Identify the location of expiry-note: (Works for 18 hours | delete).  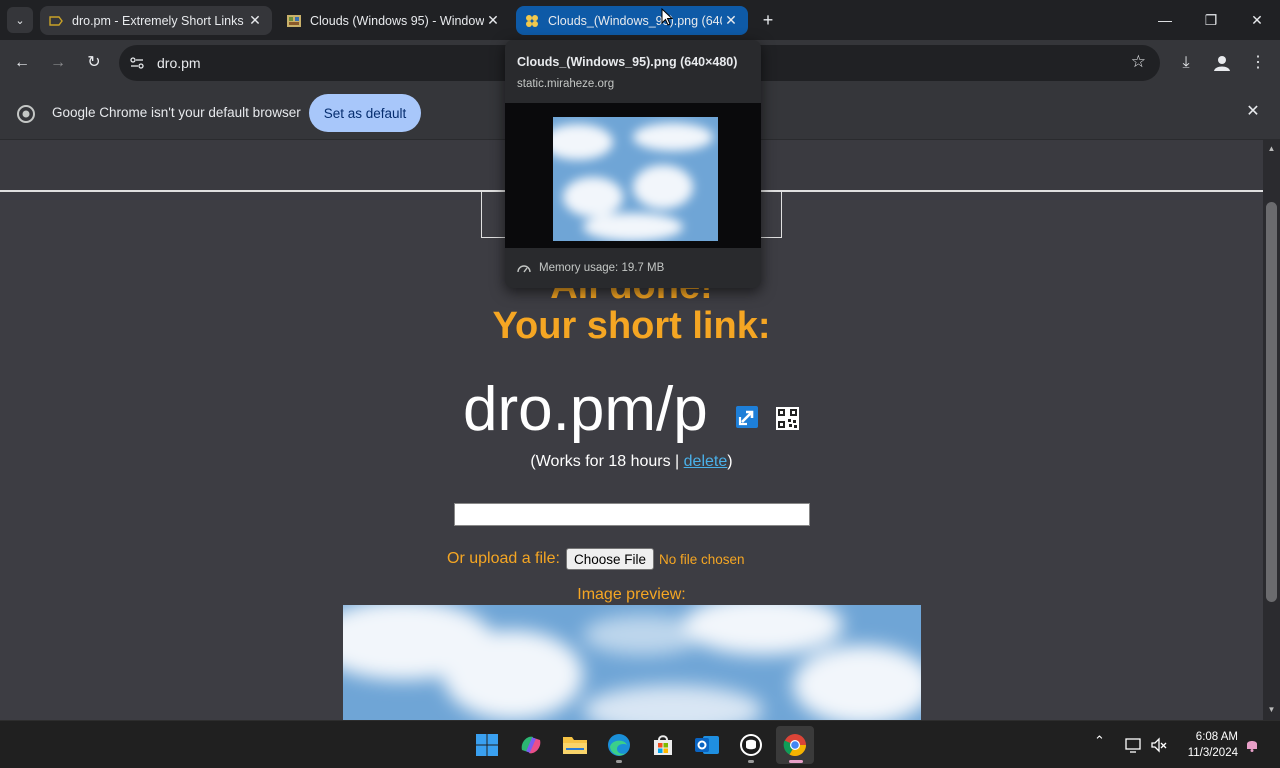
(631, 462).